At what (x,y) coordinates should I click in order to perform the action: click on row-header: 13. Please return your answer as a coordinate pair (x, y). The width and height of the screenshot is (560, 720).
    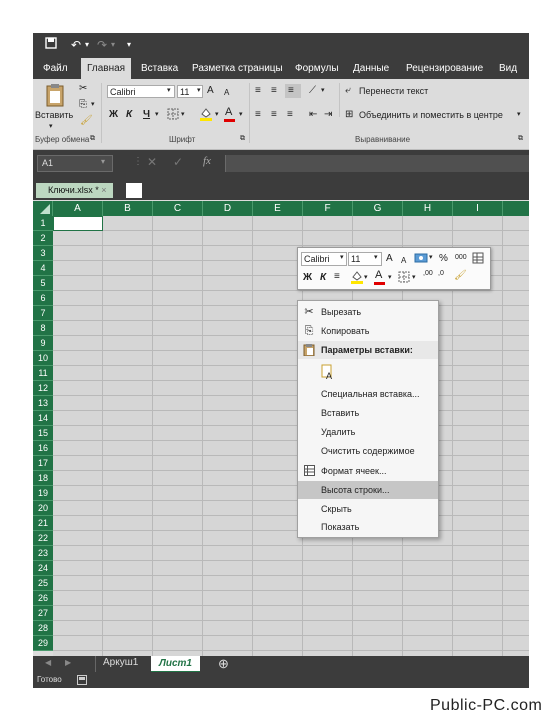
    Looking at the image, I should click on (43, 403).